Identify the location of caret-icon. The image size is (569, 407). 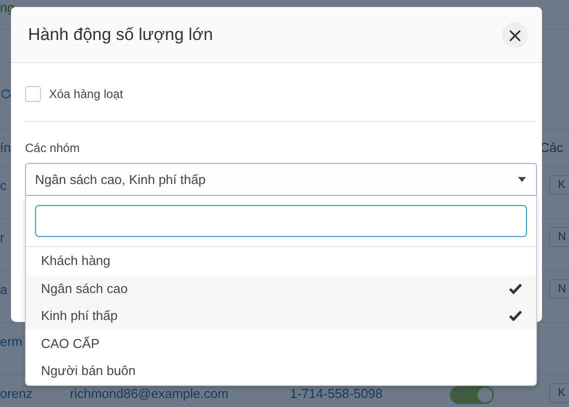
(522, 179).